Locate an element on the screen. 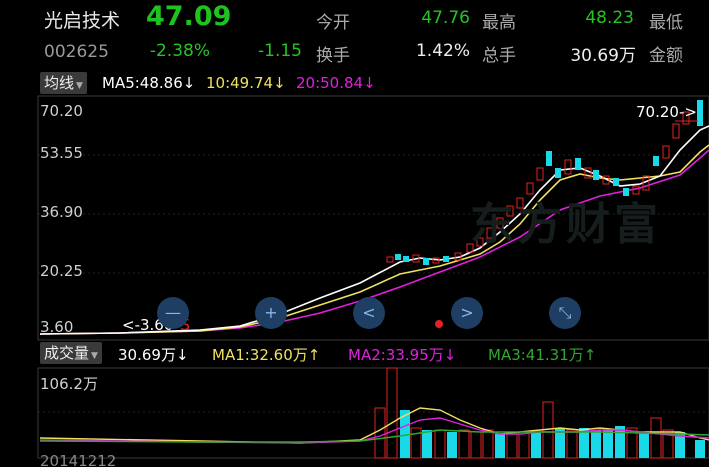  zoom-out-button: — is located at coordinates (173, 313).